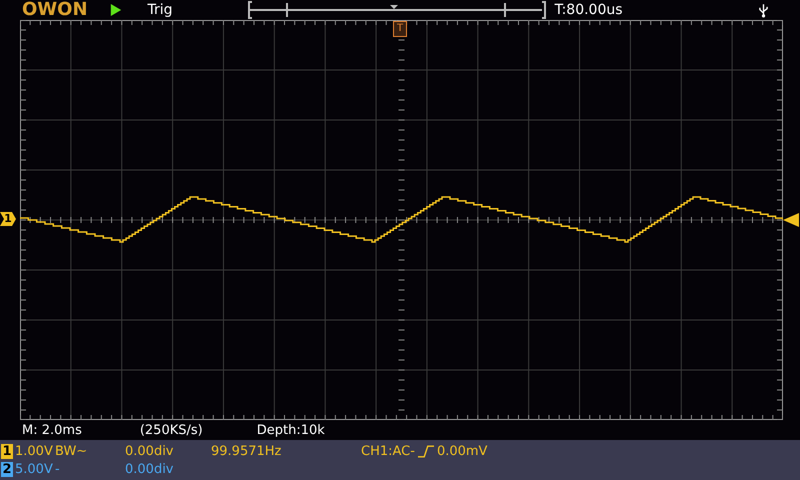 This screenshot has height=480, width=800. Describe the element at coordinates (34, 451) in the screenshot. I see `channel-scale: 1.00V` at that location.